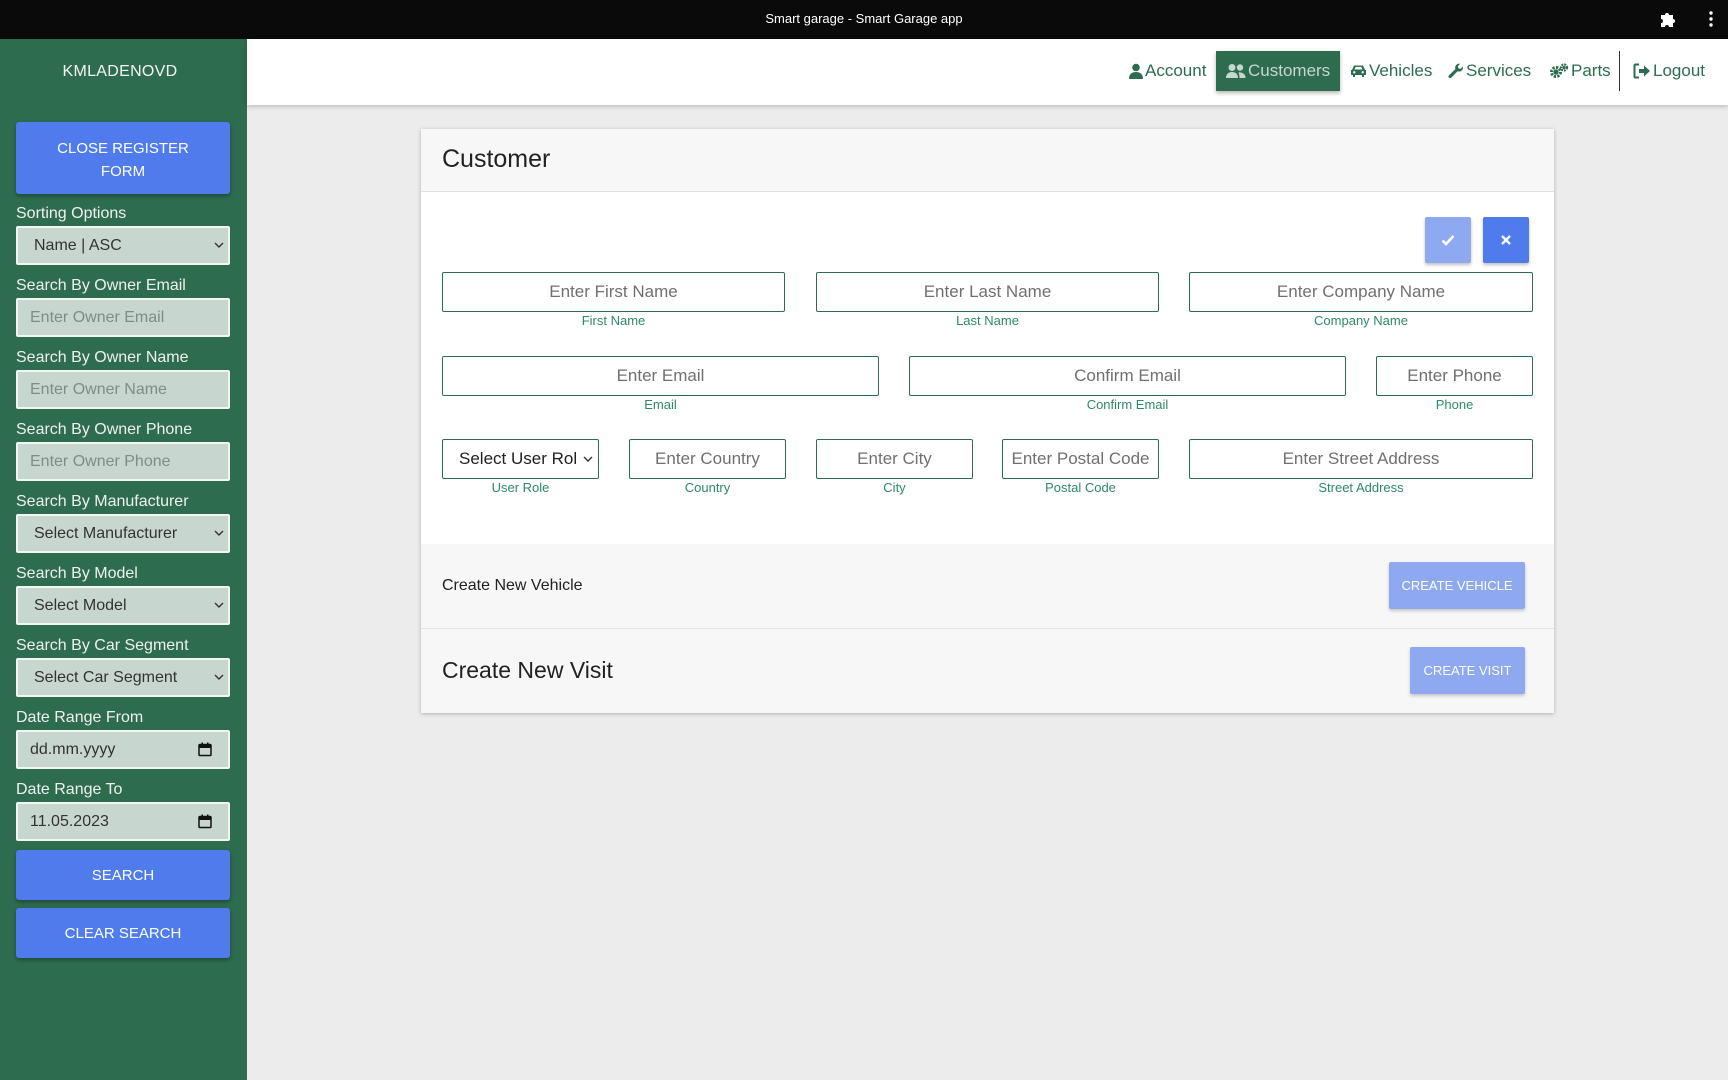  I want to click on create-vehicle-button: CREATE VEHICLE, so click(1457, 585).